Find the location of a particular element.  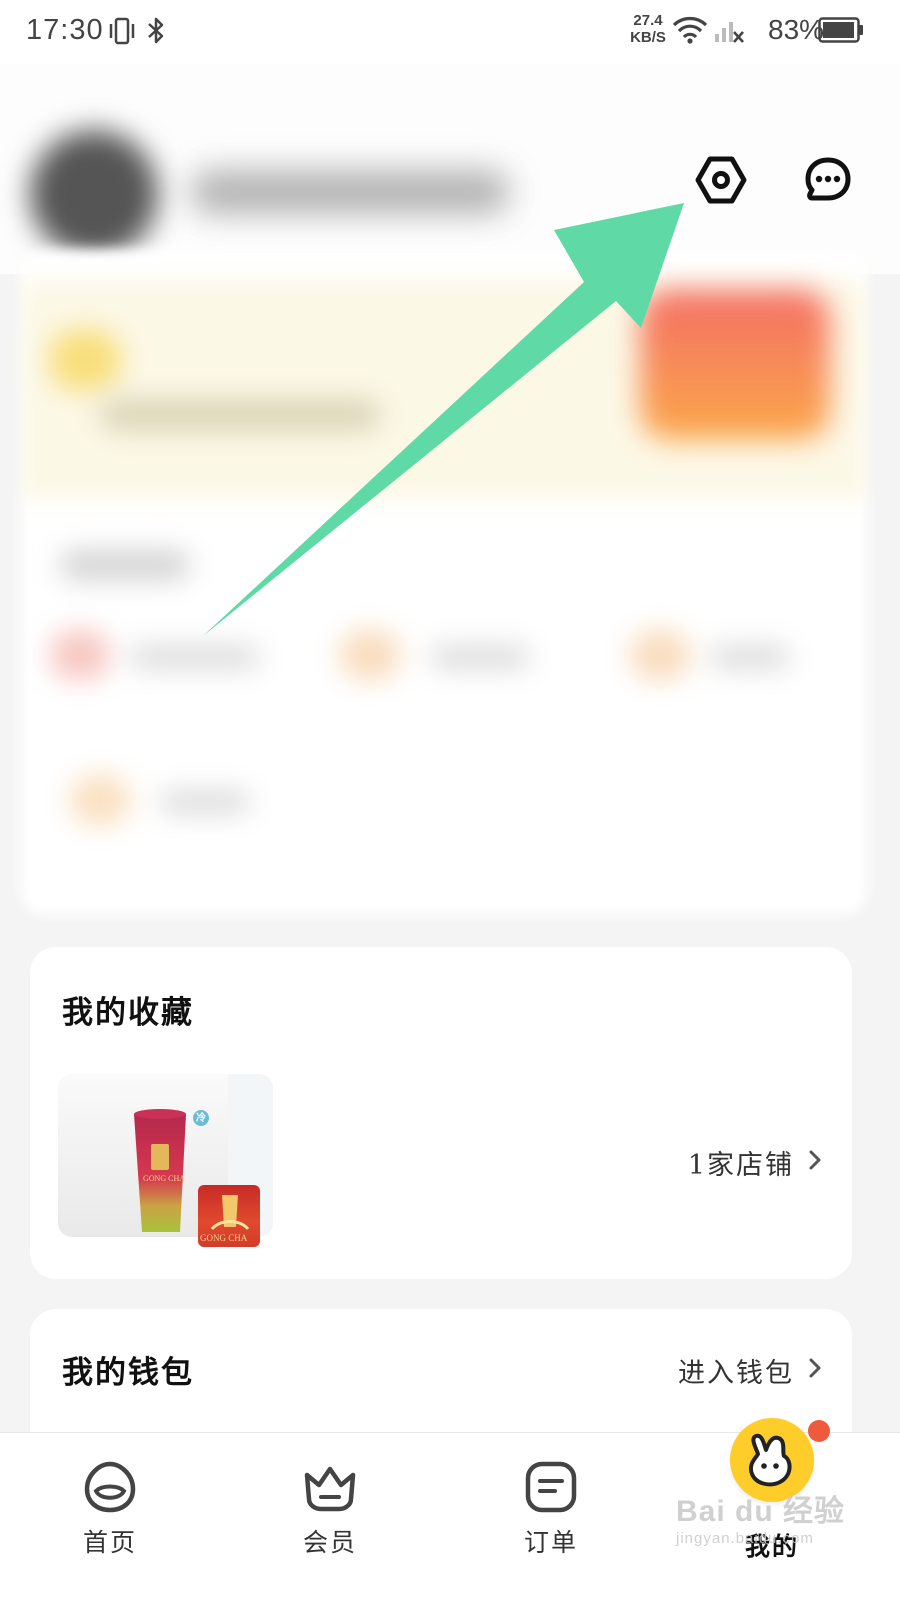

member-crown-icon is located at coordinates (330, 1487).